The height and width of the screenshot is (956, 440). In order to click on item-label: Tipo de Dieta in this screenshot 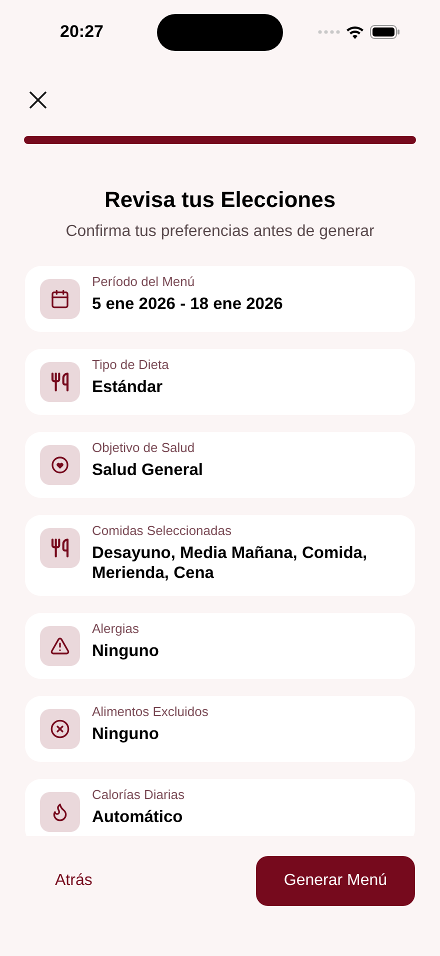, I will do `click(130, 365)`.